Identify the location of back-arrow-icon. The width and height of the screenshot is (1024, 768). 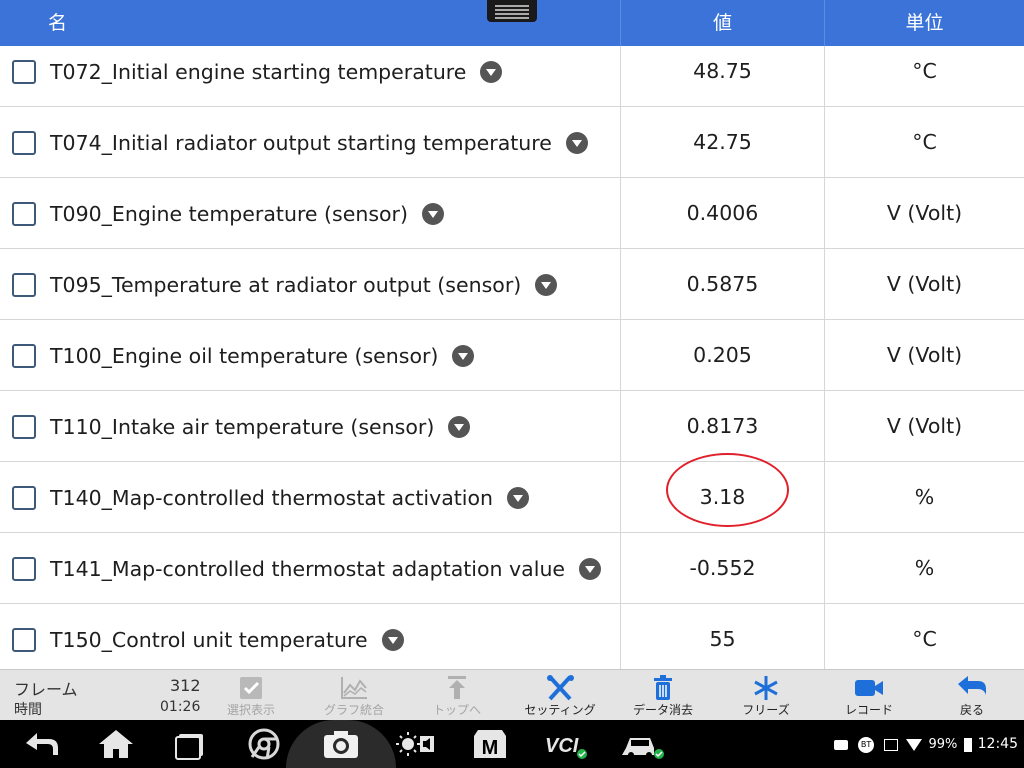
(972, 685).